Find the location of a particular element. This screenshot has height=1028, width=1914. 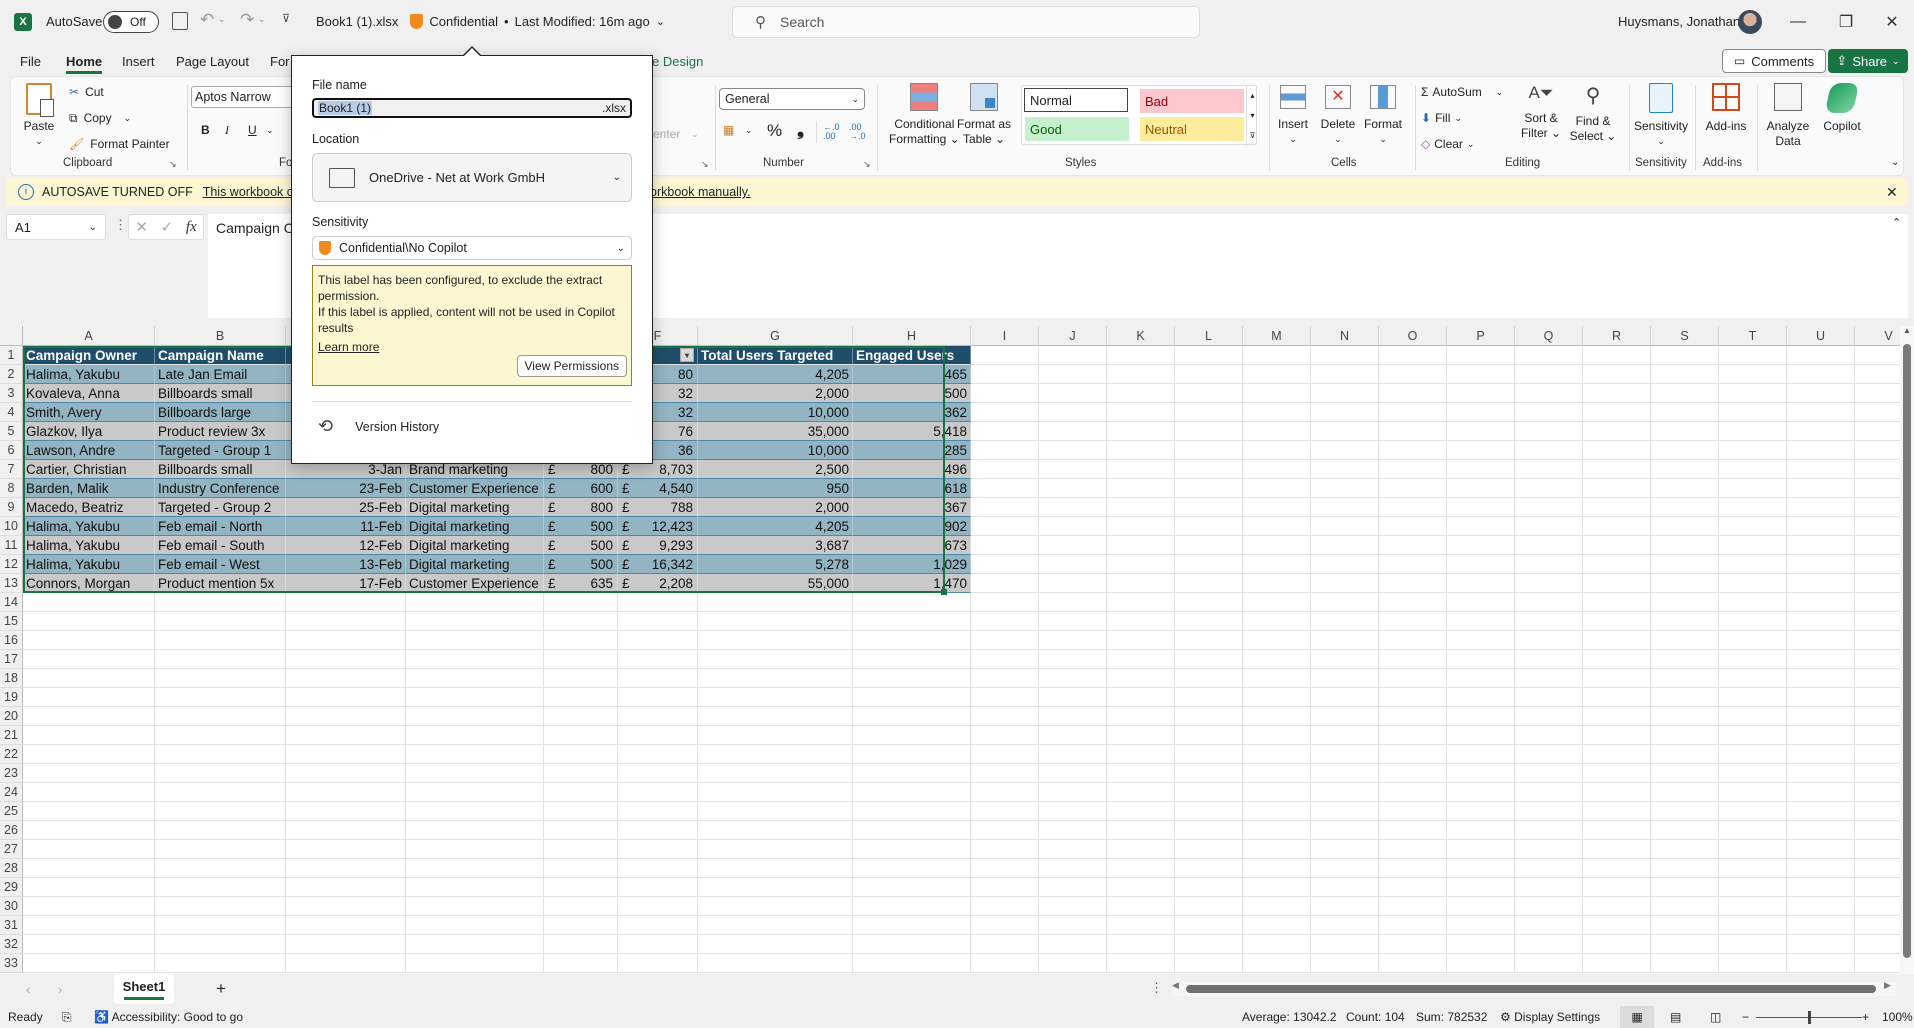

cancel-icon: ✕ is located at coordinates (141, 227).